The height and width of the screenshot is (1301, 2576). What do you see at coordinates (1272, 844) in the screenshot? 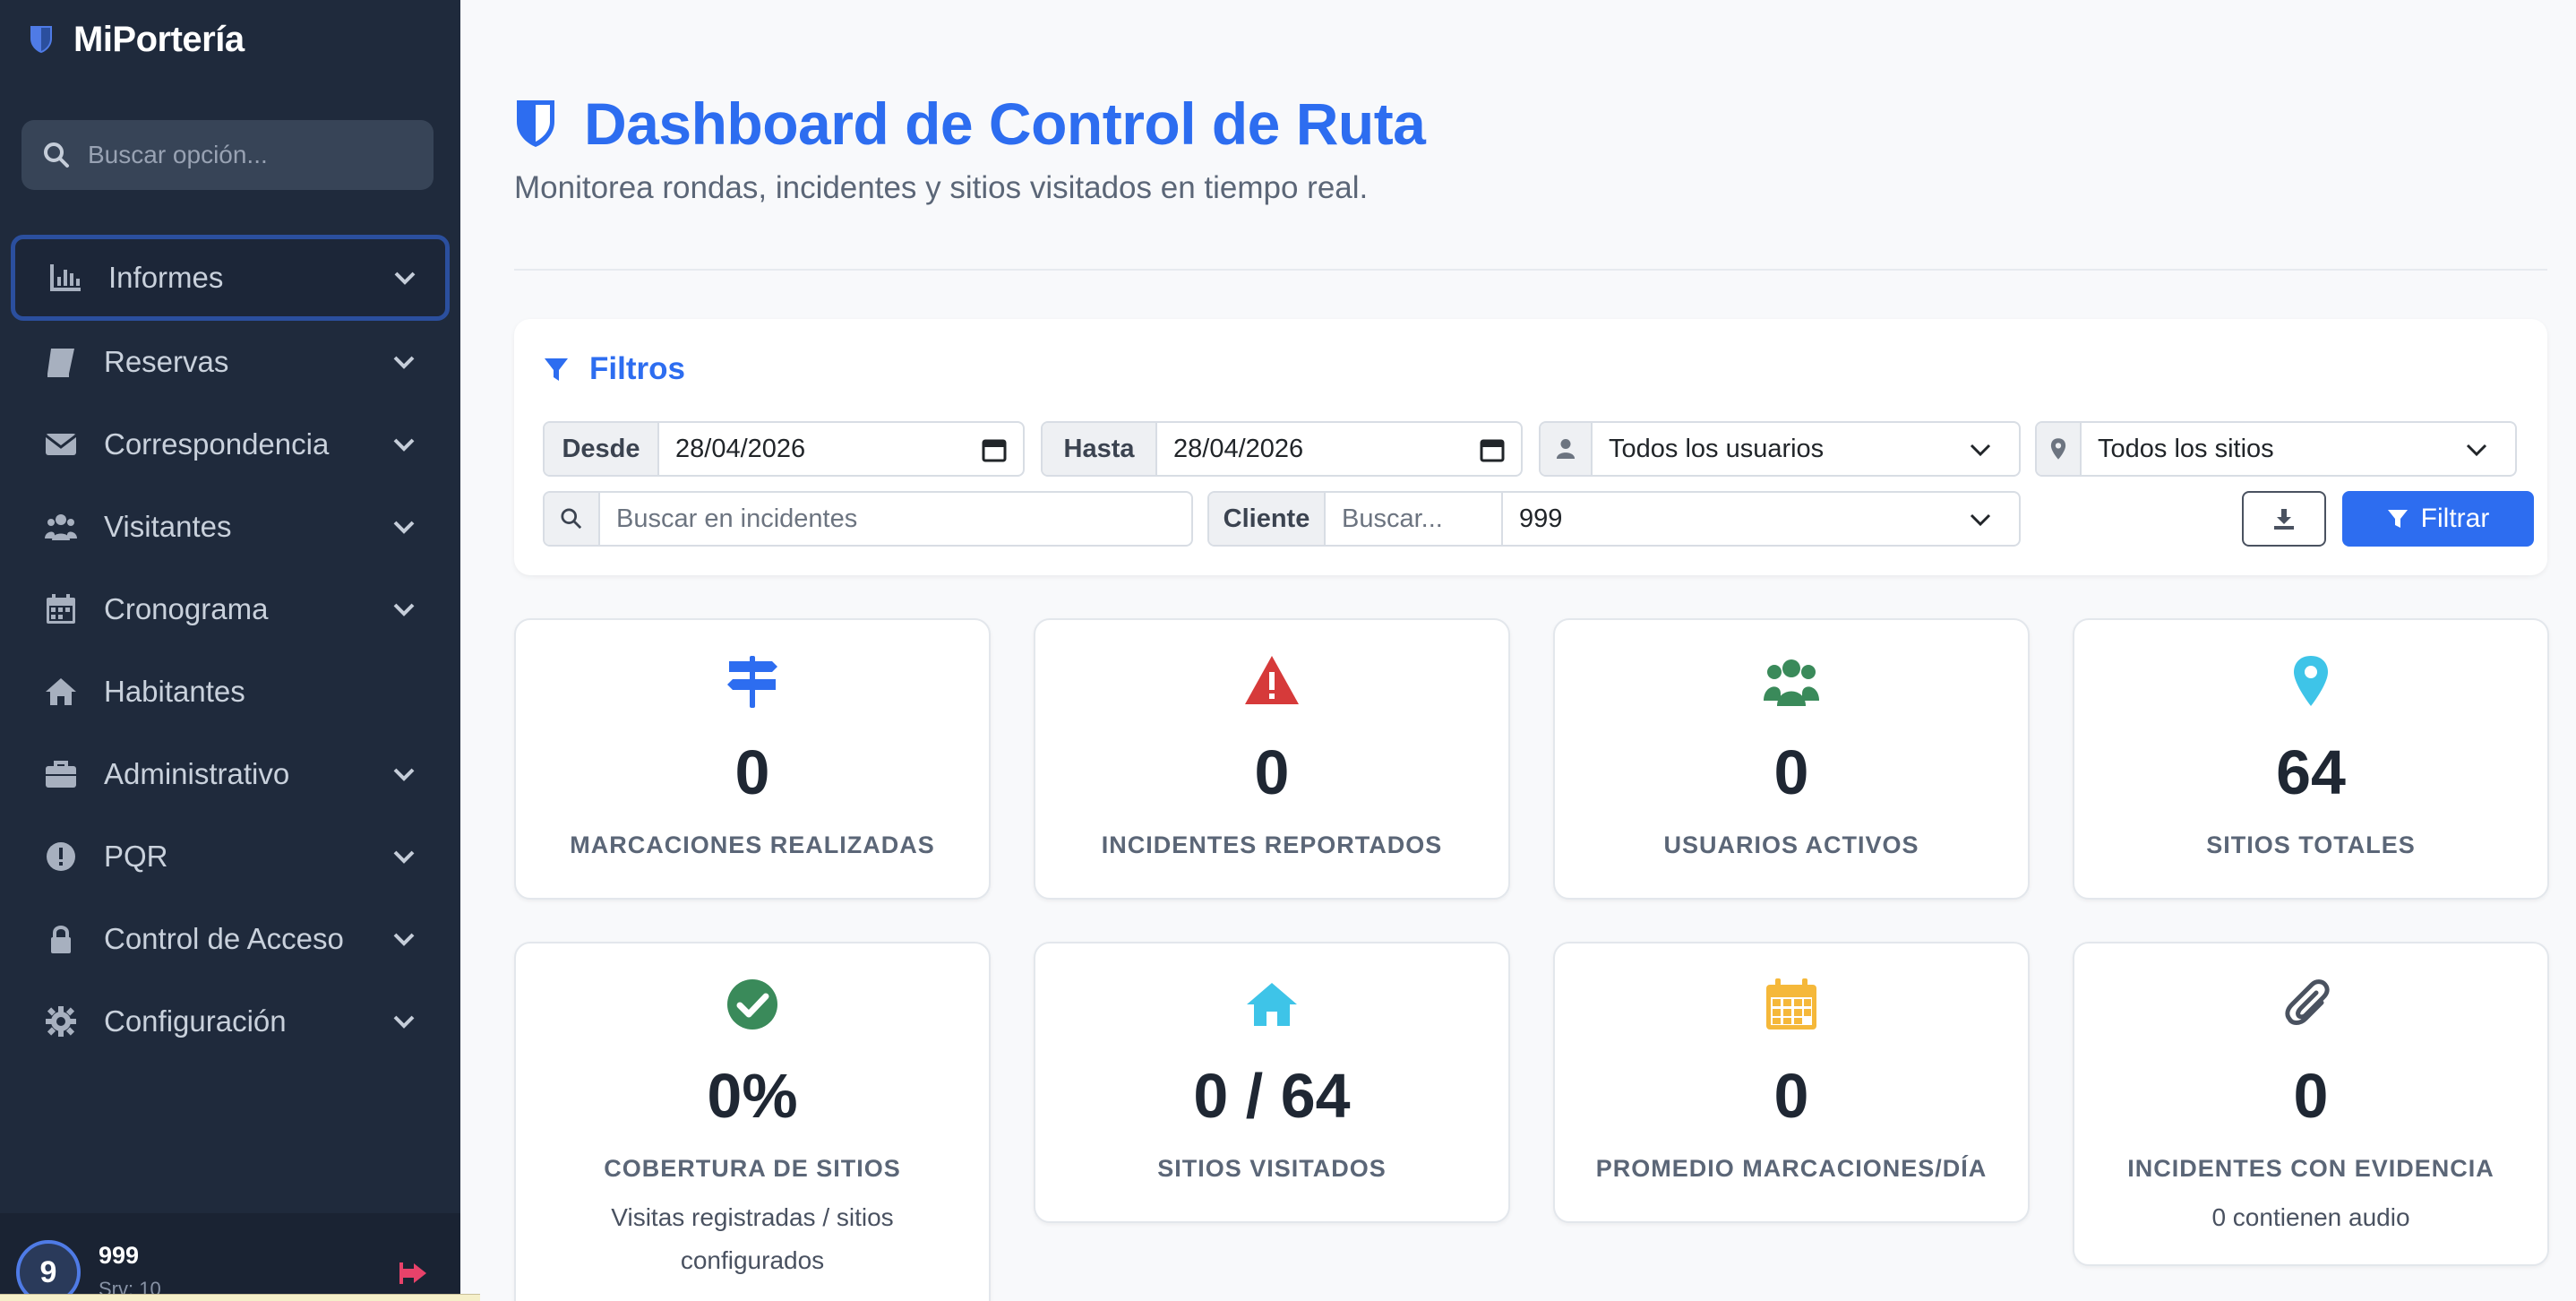
I see `stat-label: INCIDENTES REPORTADOS` at bounding box center [1272, 844].